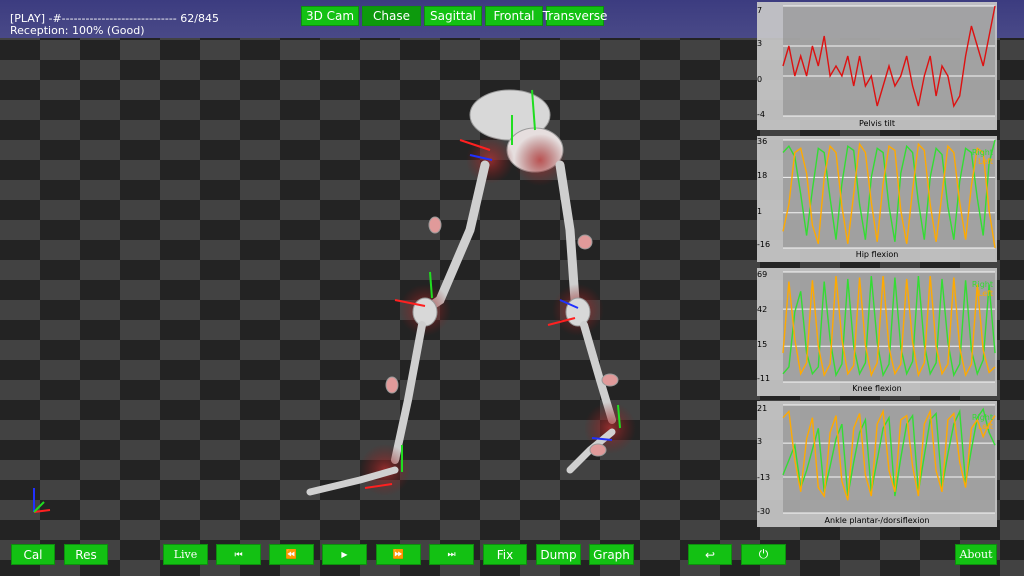  I want to click on chart-title: Knee flexion, so click(877, 388).